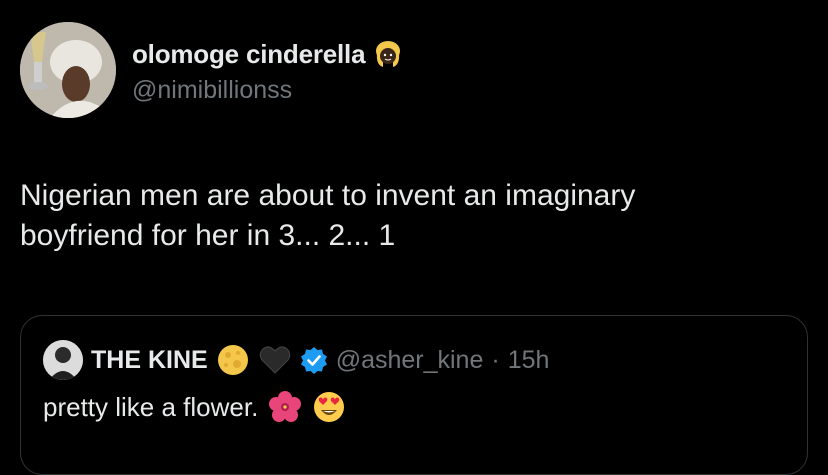 This screenshot has height=475, width=828. I want to click on quoted-author-handle: @asher_kine, so click(410, 360).